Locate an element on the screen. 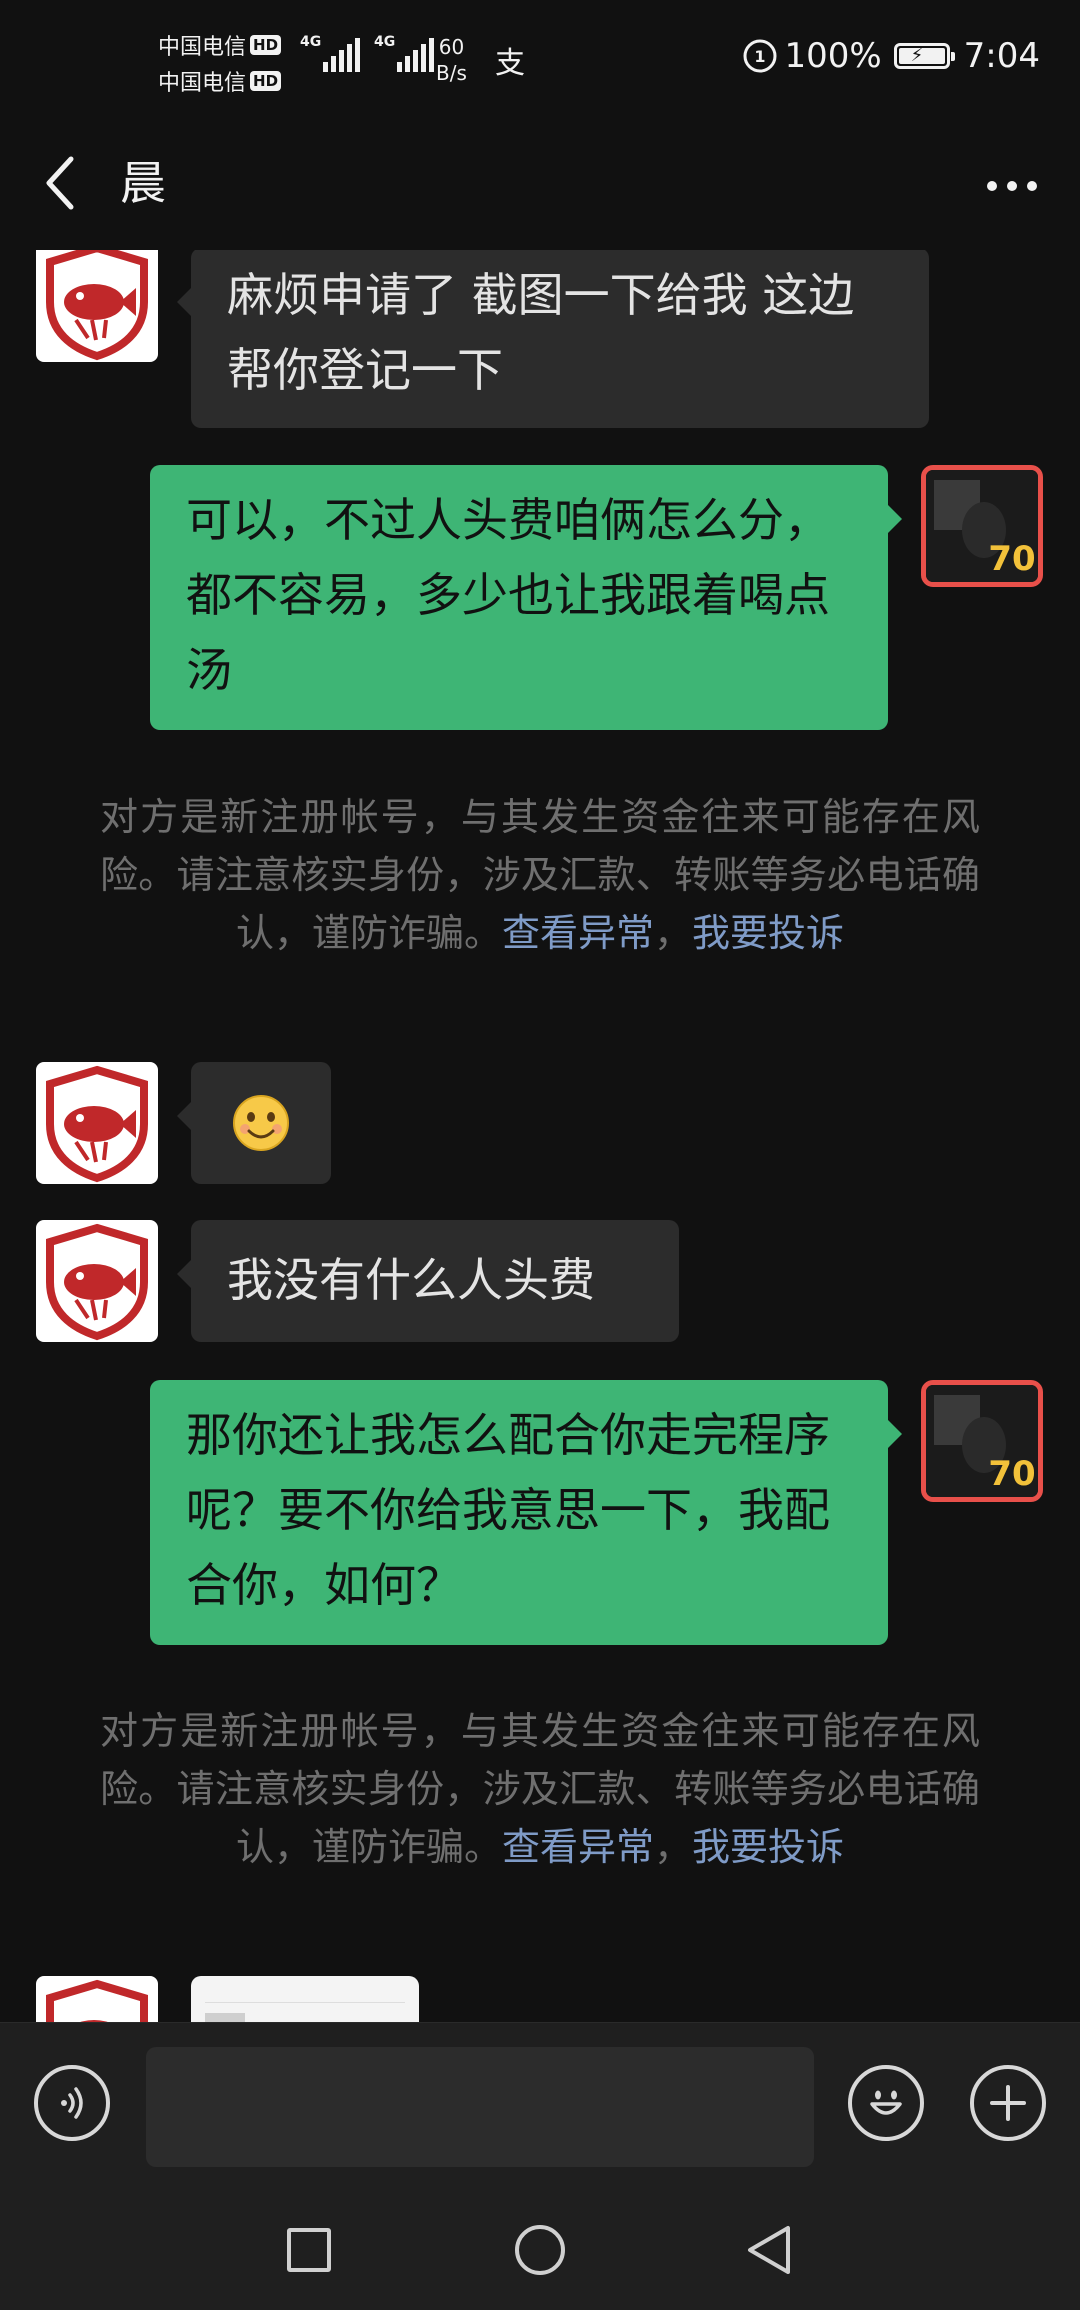 The height and width of the screenshot is (2310, 1080). charging-icon: ⚡ is located at coordinates (917, 55).